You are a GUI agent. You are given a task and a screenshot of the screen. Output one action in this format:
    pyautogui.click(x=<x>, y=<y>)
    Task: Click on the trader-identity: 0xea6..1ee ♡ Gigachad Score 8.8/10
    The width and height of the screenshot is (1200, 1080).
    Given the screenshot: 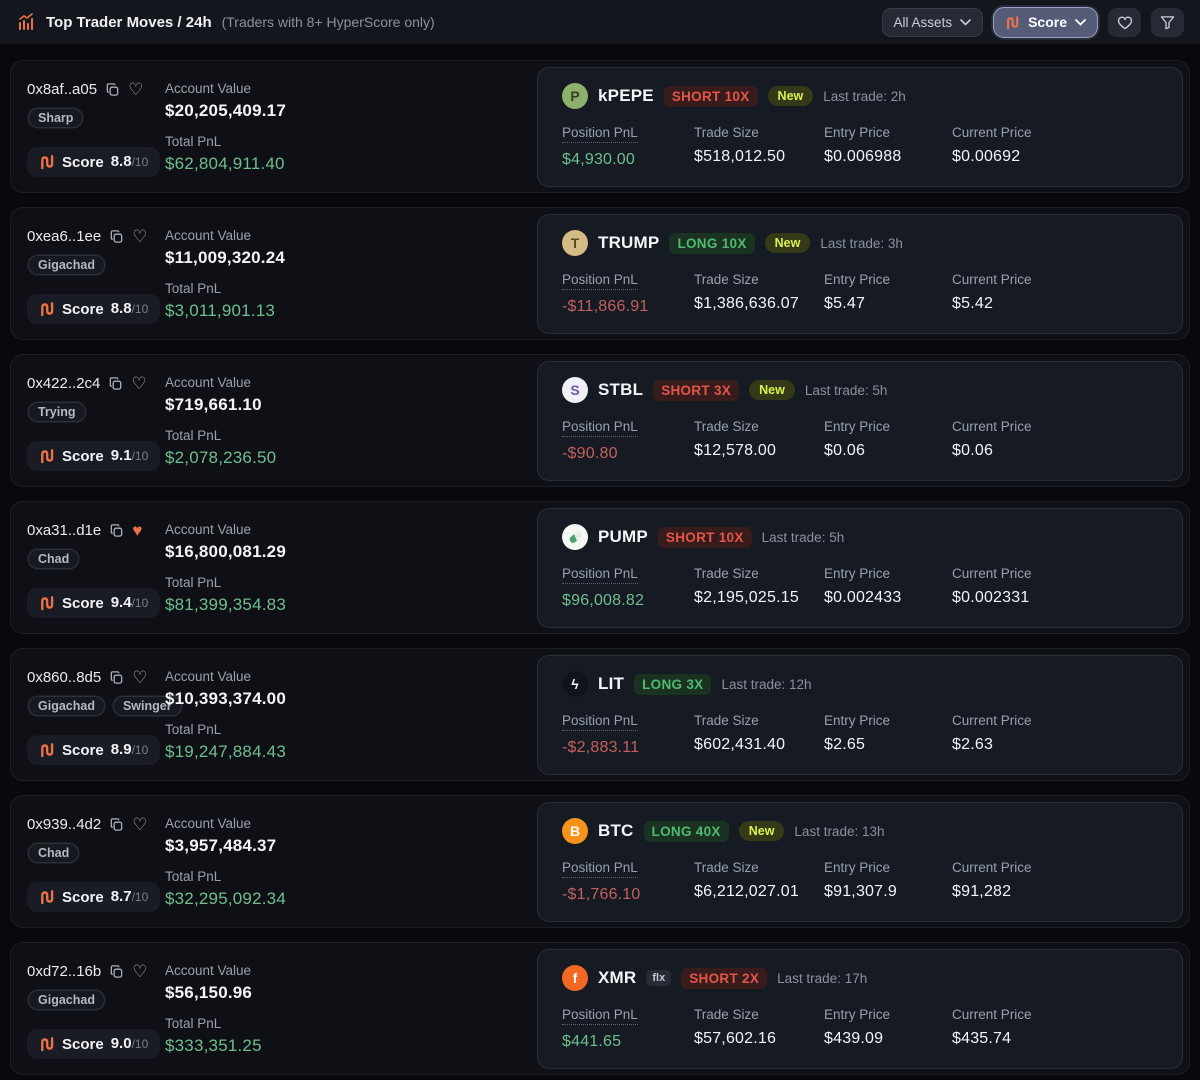 What is the action you would take?
    pyautogui.click(x=91, y=274)
    